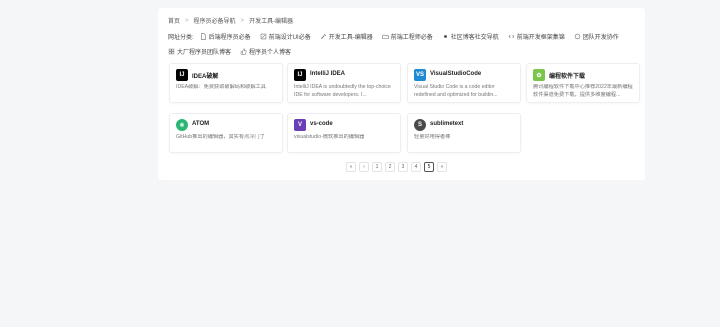  What do you see at coordinates (377, 167) in the screenshot?
I see `page-1-button: 1` at bounding box center [377, 167].